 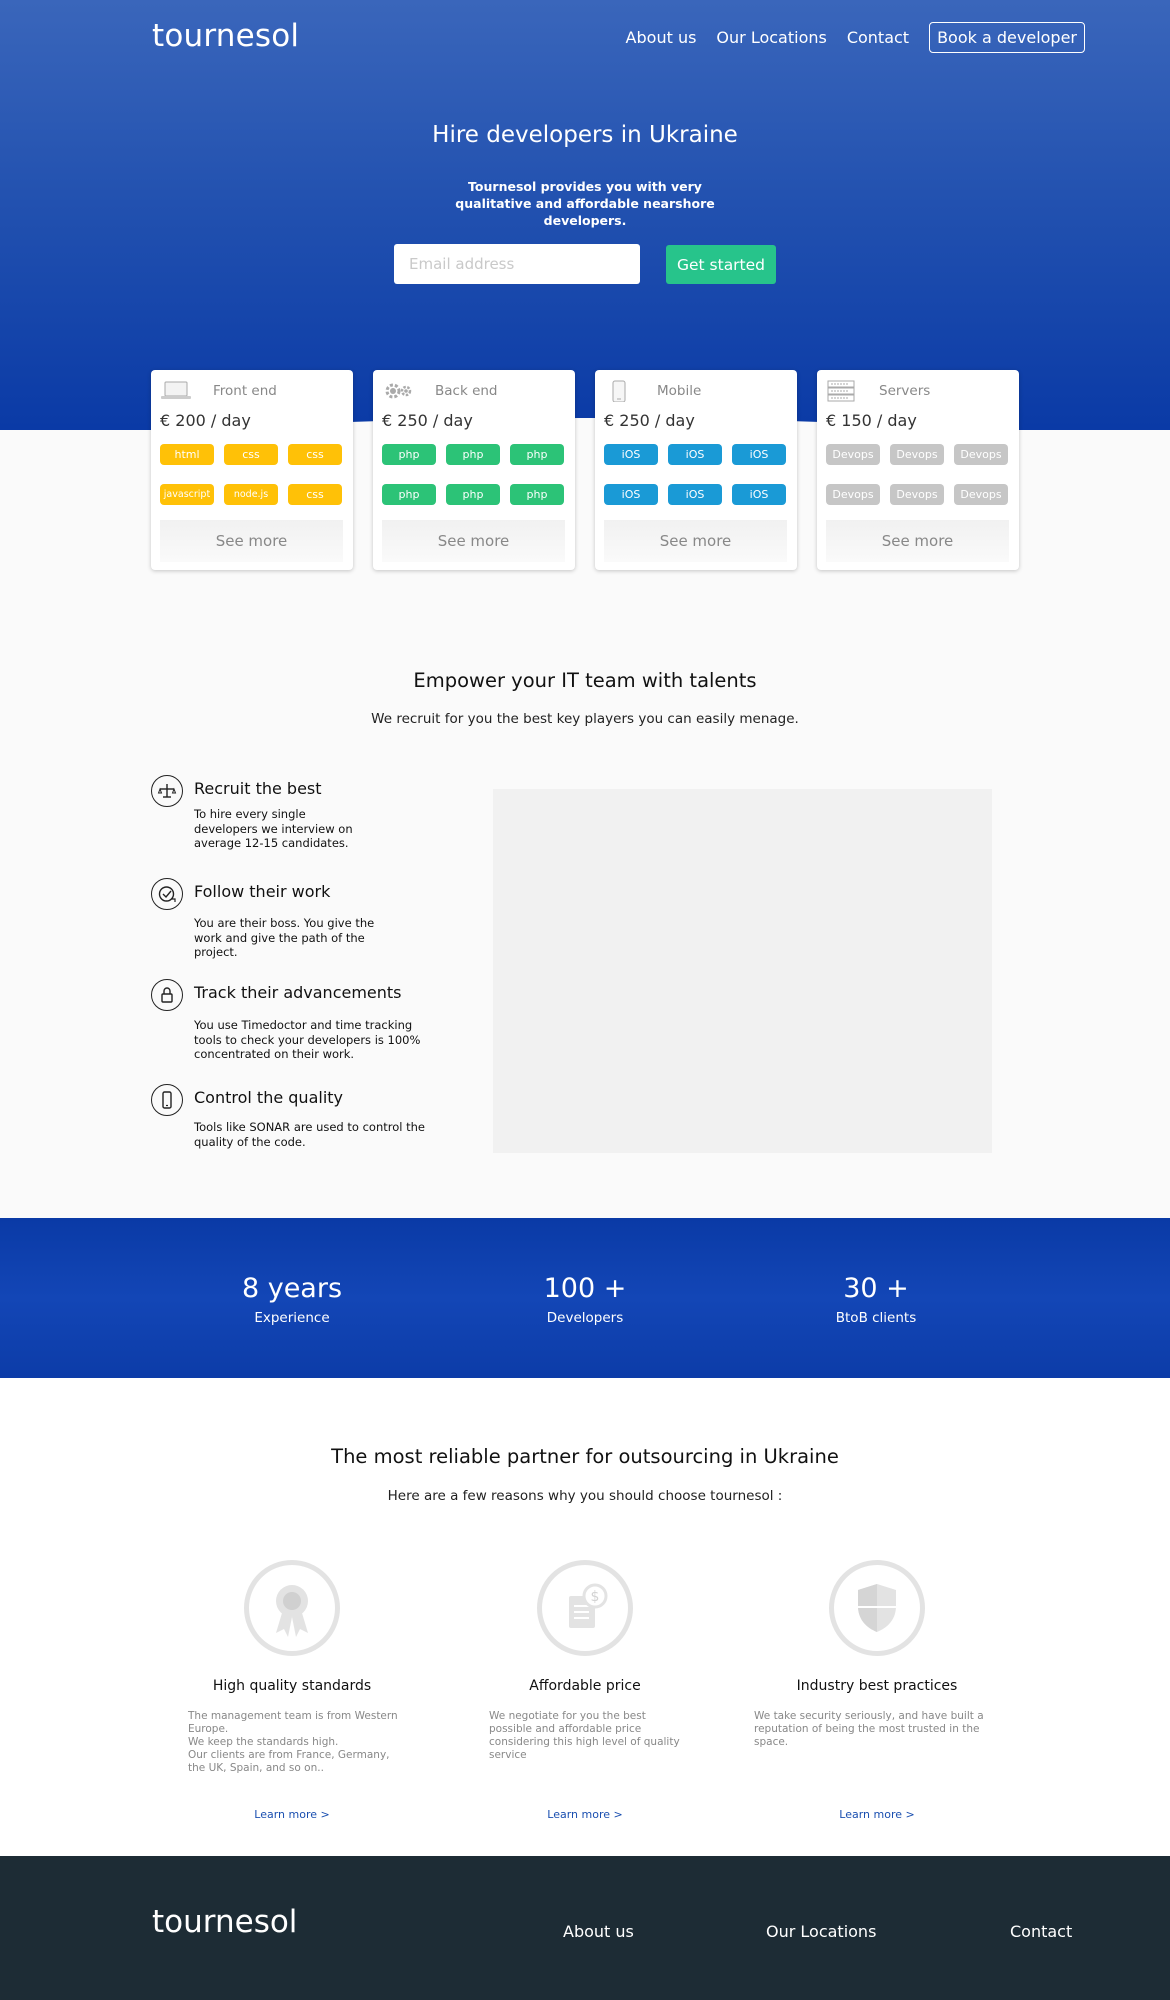 What do you see at coordinates (292, 1288) in the screenshot?
I see `stat-value: 8 years` at bounding box center [292, 1288].